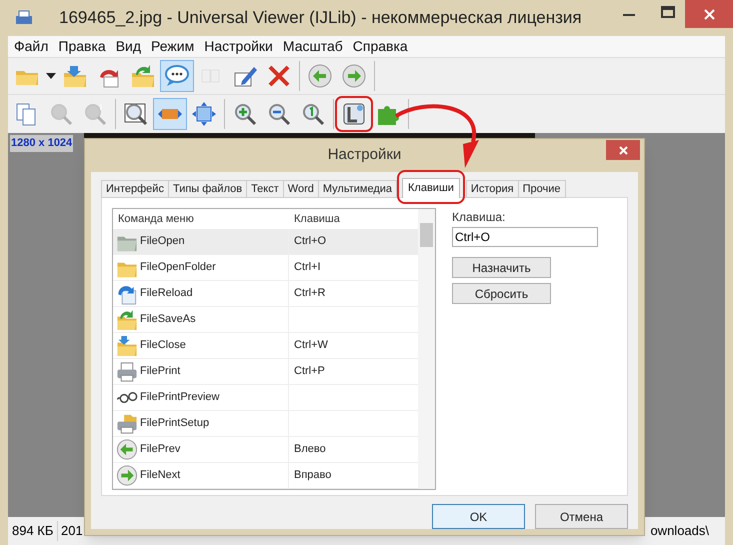 The width and height of the screenshot is (733, 545). What do you see at coordinates (178, 268) in the screenshot?
I see `command-name: FileOpenFolder` at bounding box center [178, 268].